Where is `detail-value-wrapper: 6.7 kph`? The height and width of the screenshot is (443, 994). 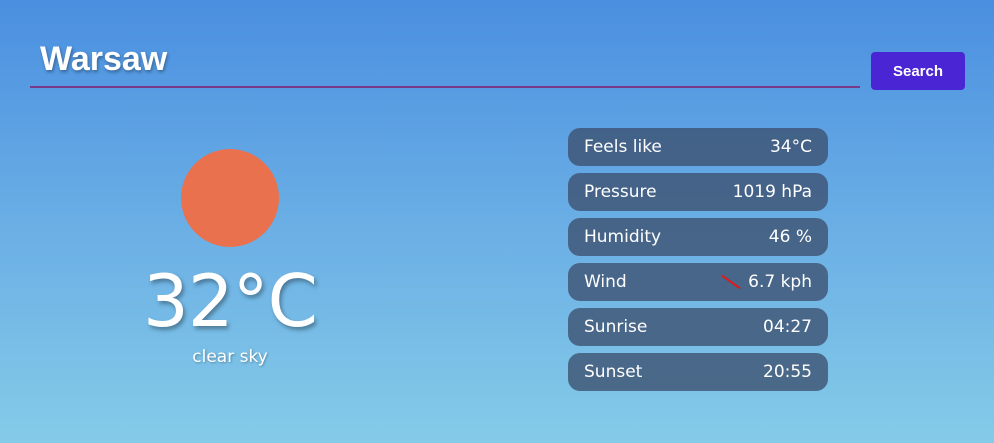
detail-value-wrapper: 6.7 kph is located at coordinates (766, 282).